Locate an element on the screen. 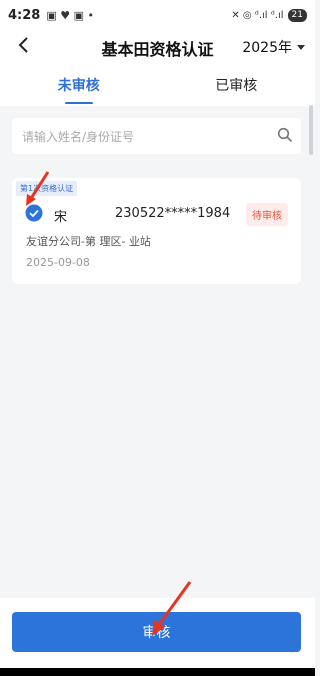  certification-round-tag: 第1次资格认证 is located at coordinates (47, 188).